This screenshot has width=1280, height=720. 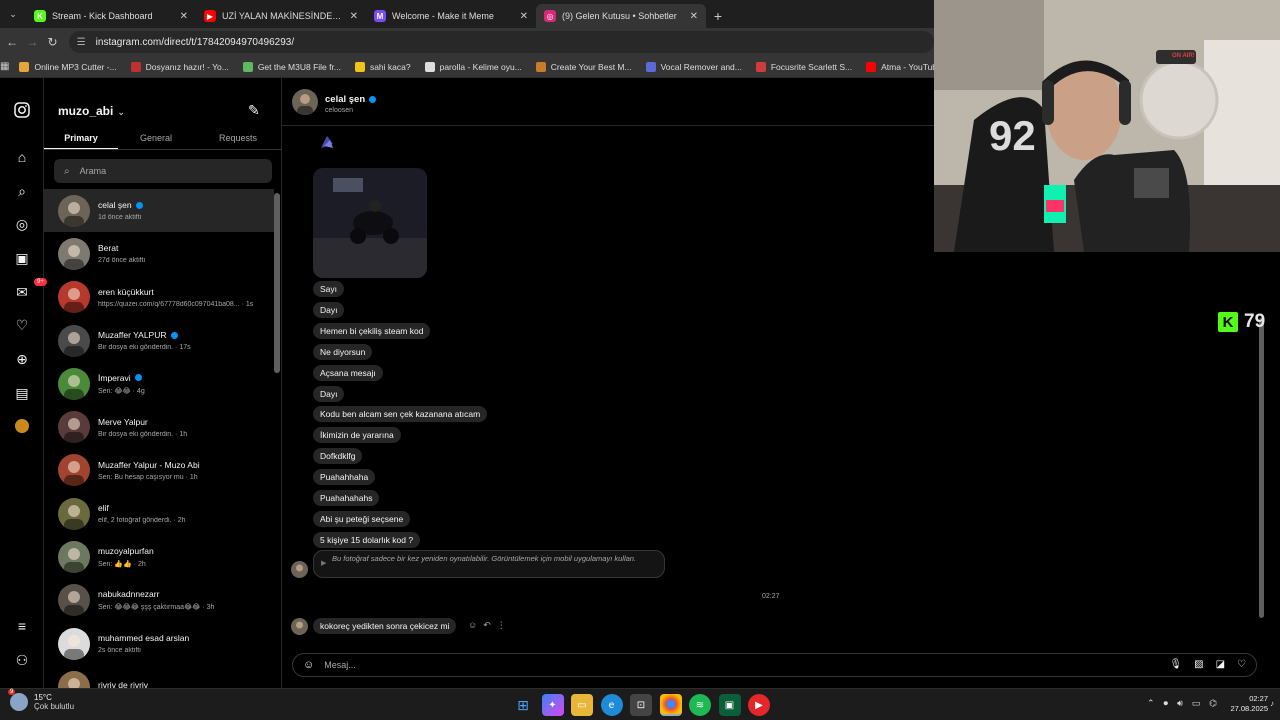 I want to click on message-input, so click(x=734, y=665).